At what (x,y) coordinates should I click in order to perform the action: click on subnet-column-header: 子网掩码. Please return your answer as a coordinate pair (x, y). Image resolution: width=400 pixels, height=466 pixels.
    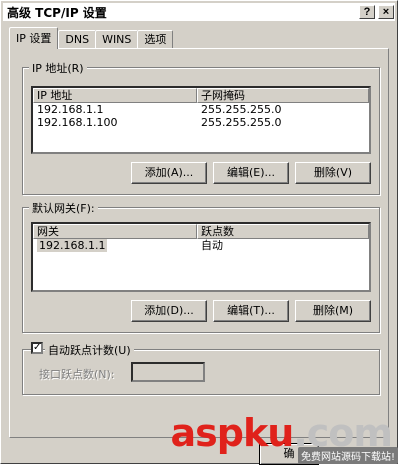
    Looking at the image, I should click on (283, 95).